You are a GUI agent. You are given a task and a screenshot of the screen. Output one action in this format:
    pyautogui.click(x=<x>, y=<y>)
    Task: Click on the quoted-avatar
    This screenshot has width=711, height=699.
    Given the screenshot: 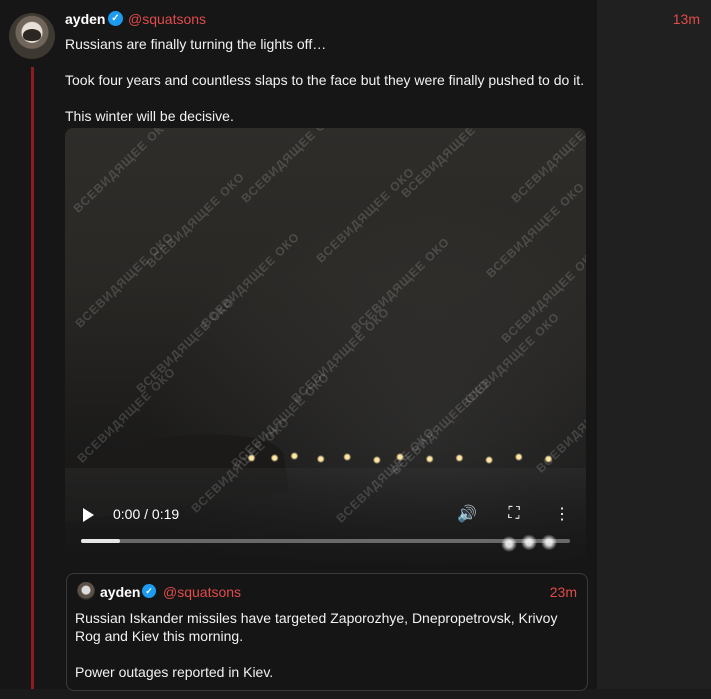 What is the action you would take?
    pyautogui.click(x=86, y=591)
    